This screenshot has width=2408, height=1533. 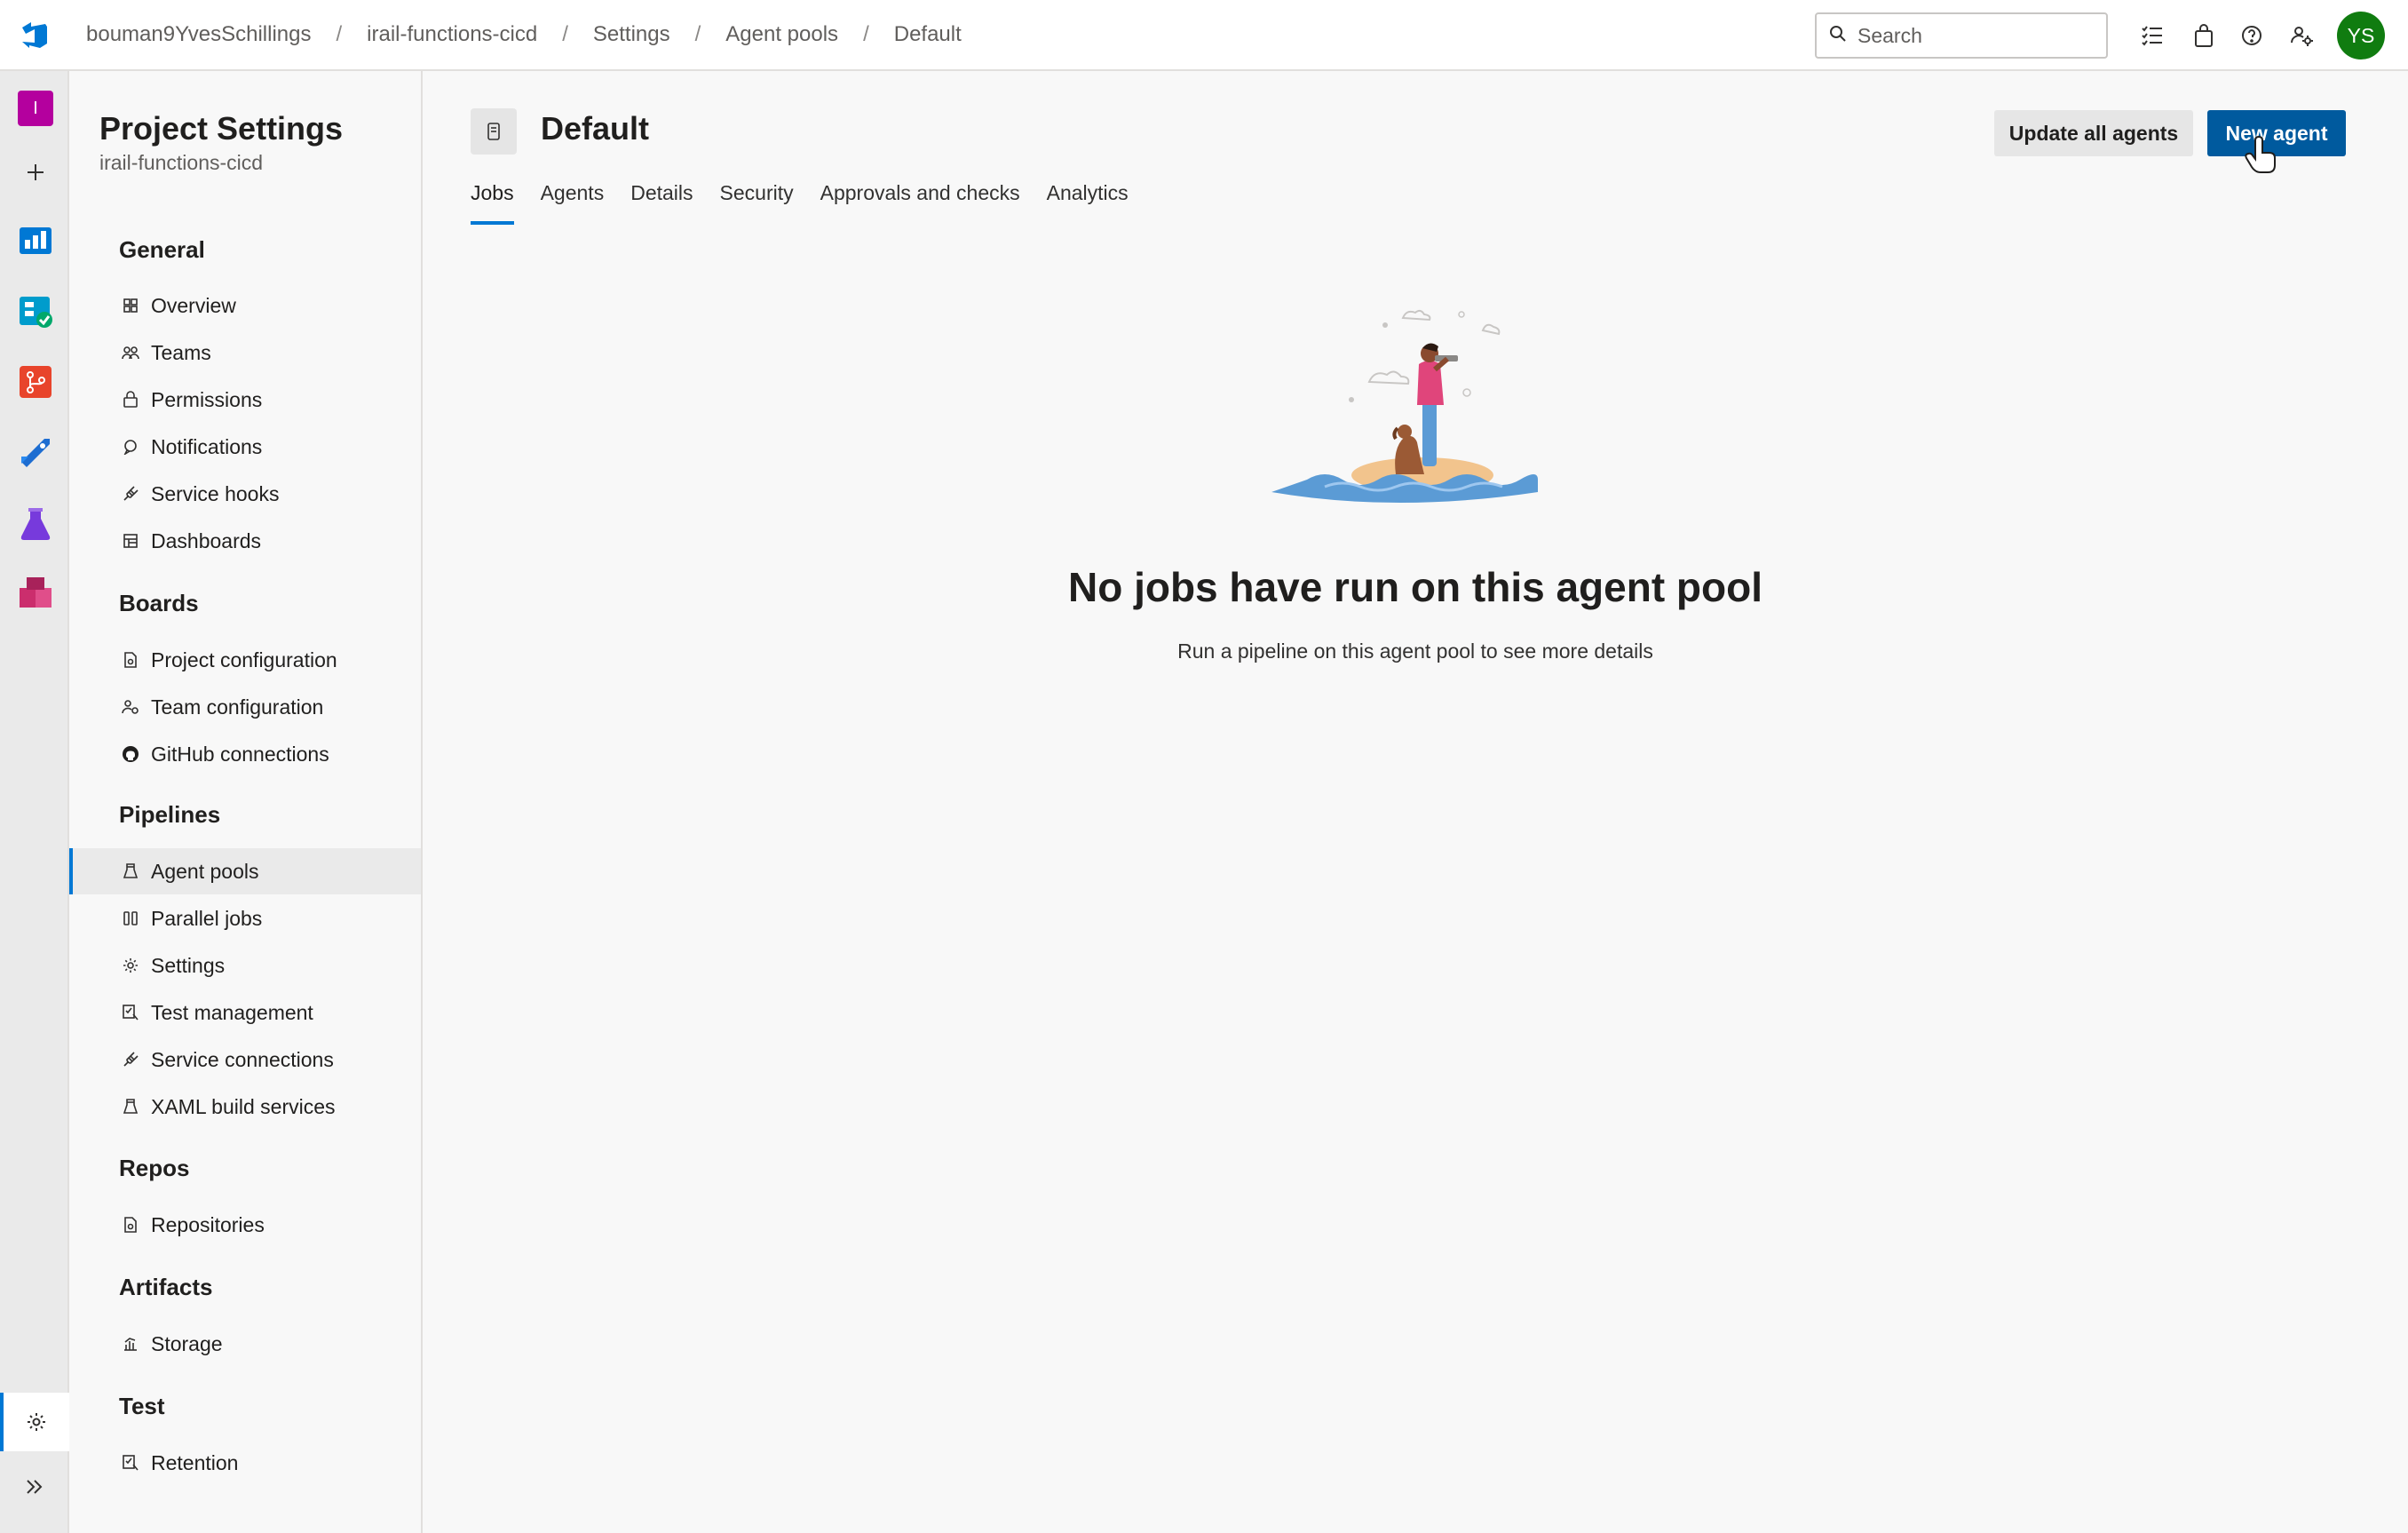 I want to click on project-avatar-icon: I, so click(x=35, y=109).